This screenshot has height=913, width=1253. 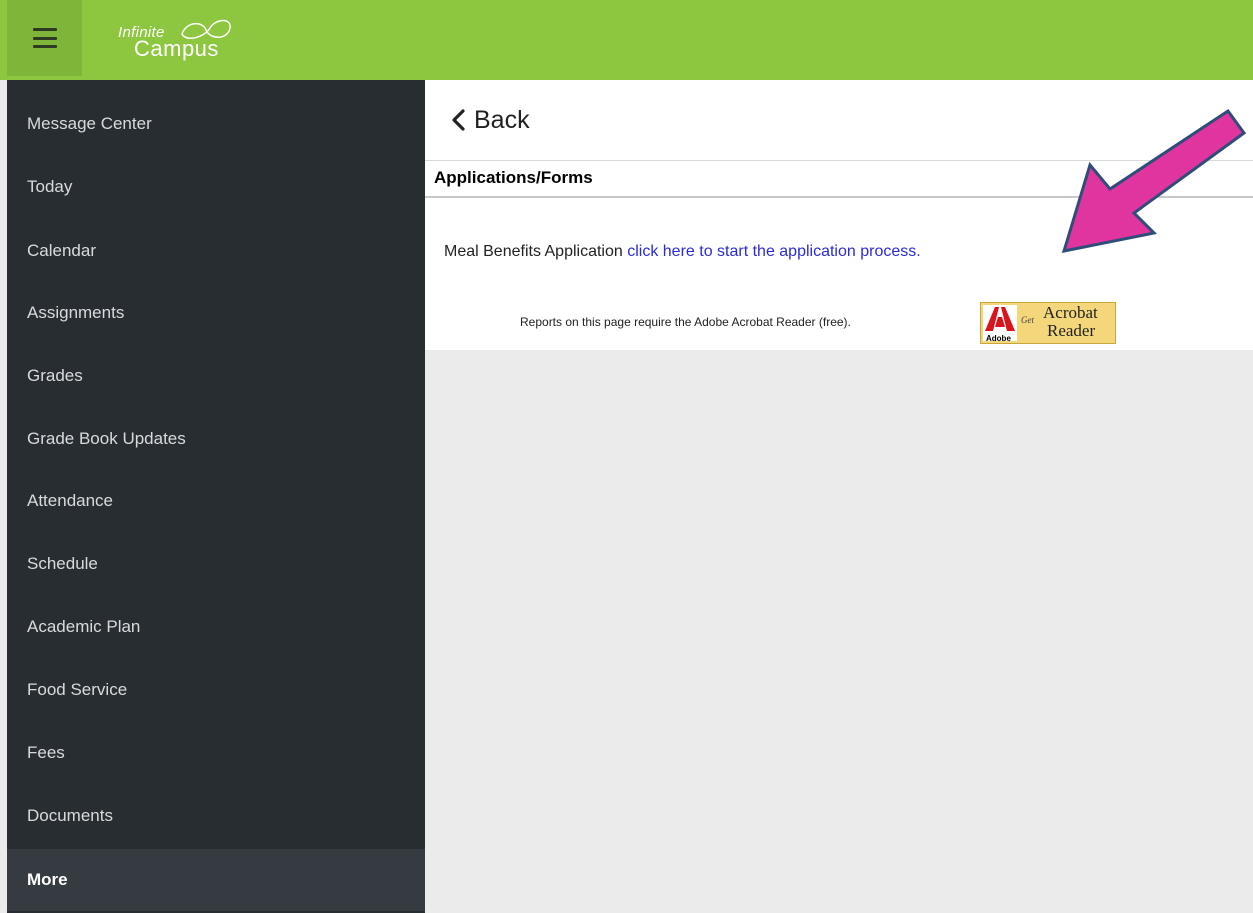 I want to click on get-acrobat-reader-button: Adobe Get Acrobat Reader, so click(x=1048, y=323).